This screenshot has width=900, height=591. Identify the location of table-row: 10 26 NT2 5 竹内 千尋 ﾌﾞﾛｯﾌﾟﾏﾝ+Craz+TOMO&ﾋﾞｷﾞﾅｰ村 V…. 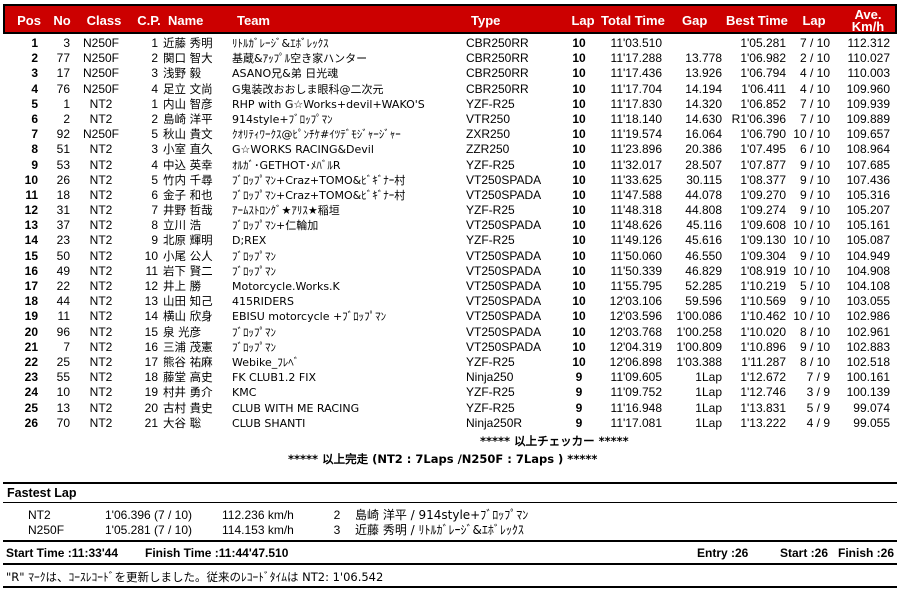
(450, 180).